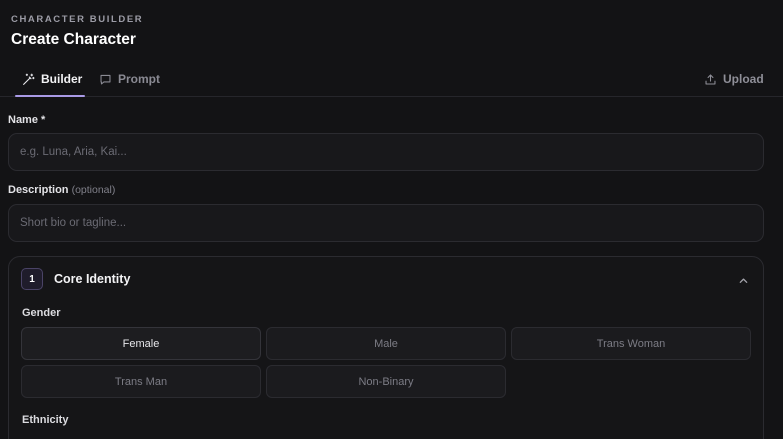 The image size is (783, 439). Describe the element at coordinates (77, 19) in the screenshot. I see `page-eyebrow: CHARACTER BUILDER` at that location.